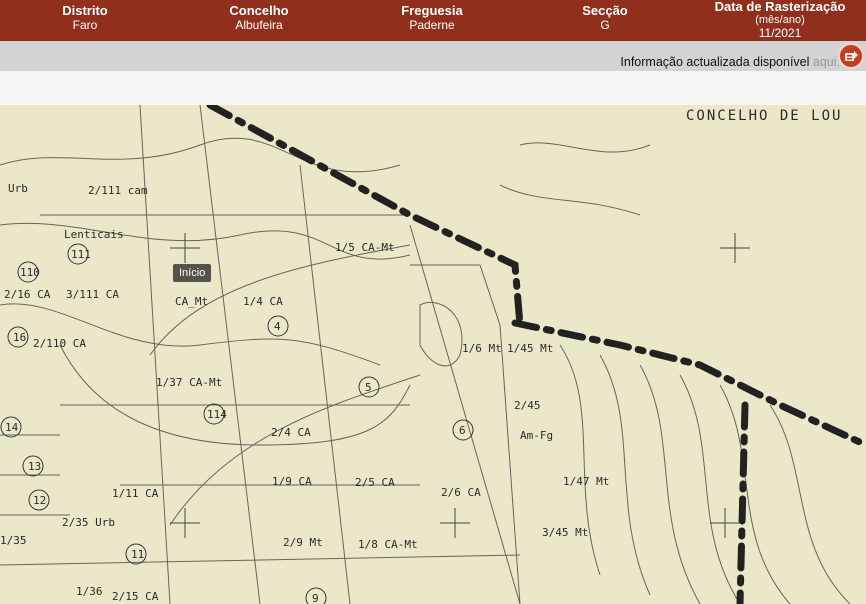 The height and width of the screenshot is (604, 866). I want to click on svg-text: 9, so click(315, 598).